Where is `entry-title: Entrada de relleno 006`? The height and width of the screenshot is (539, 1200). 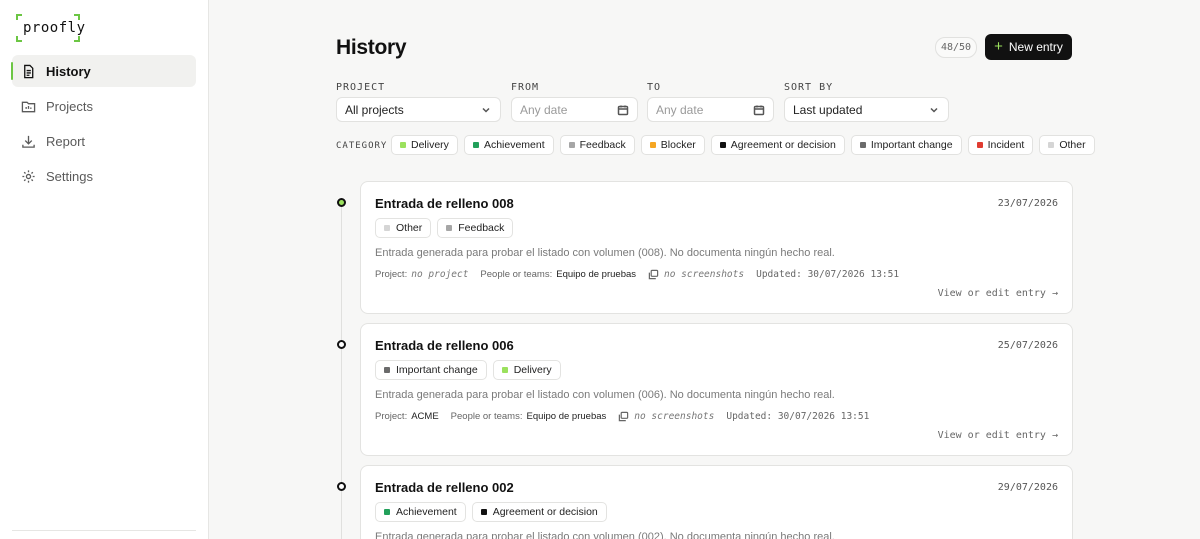
entry-title: Entrada de relleno 006 is located at coordinates (444, 345).